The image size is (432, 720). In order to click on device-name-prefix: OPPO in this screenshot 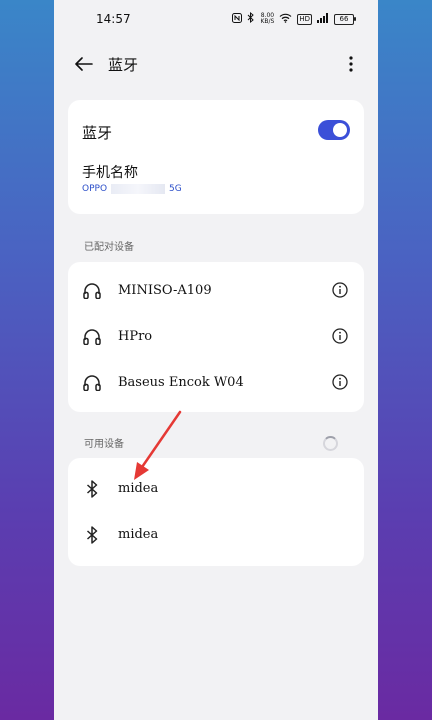, I will do `click(95, 189)`.